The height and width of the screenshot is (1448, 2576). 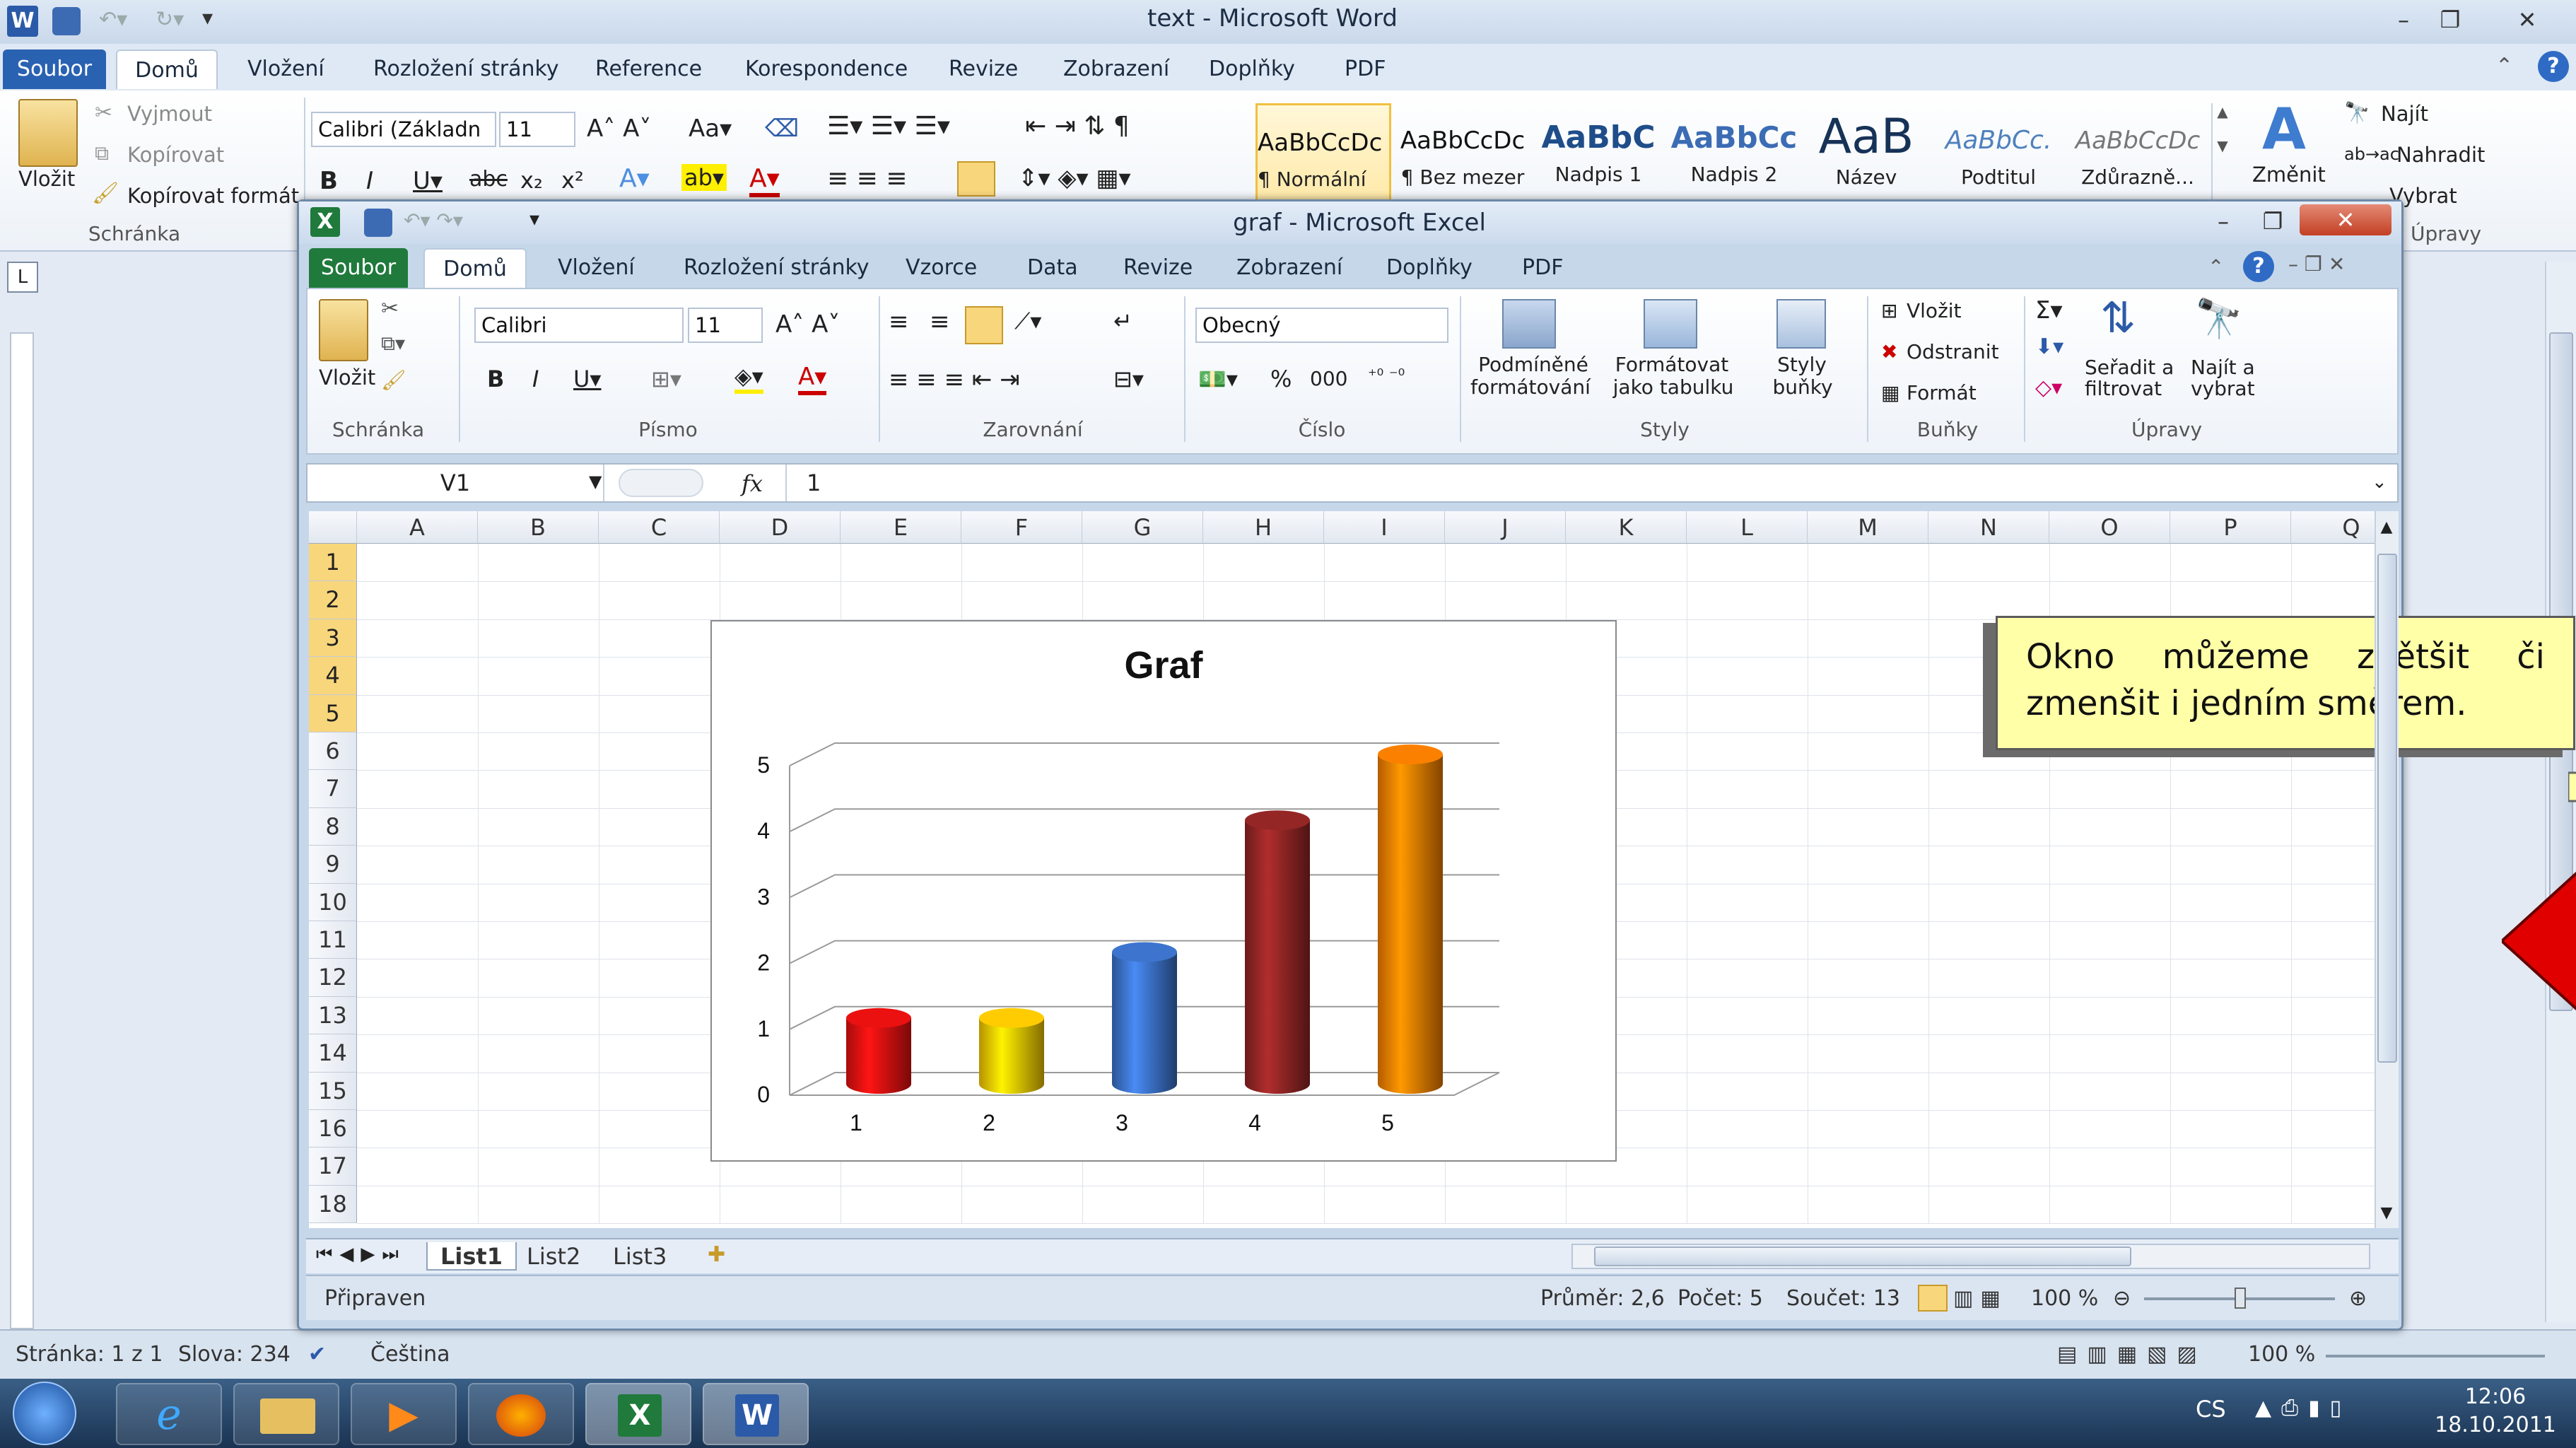 What do you see at coordinates (1122, 321) in the screenshot?
I see `excel-wrap-text-icon: ↵` at bounding box center [1122, 321].